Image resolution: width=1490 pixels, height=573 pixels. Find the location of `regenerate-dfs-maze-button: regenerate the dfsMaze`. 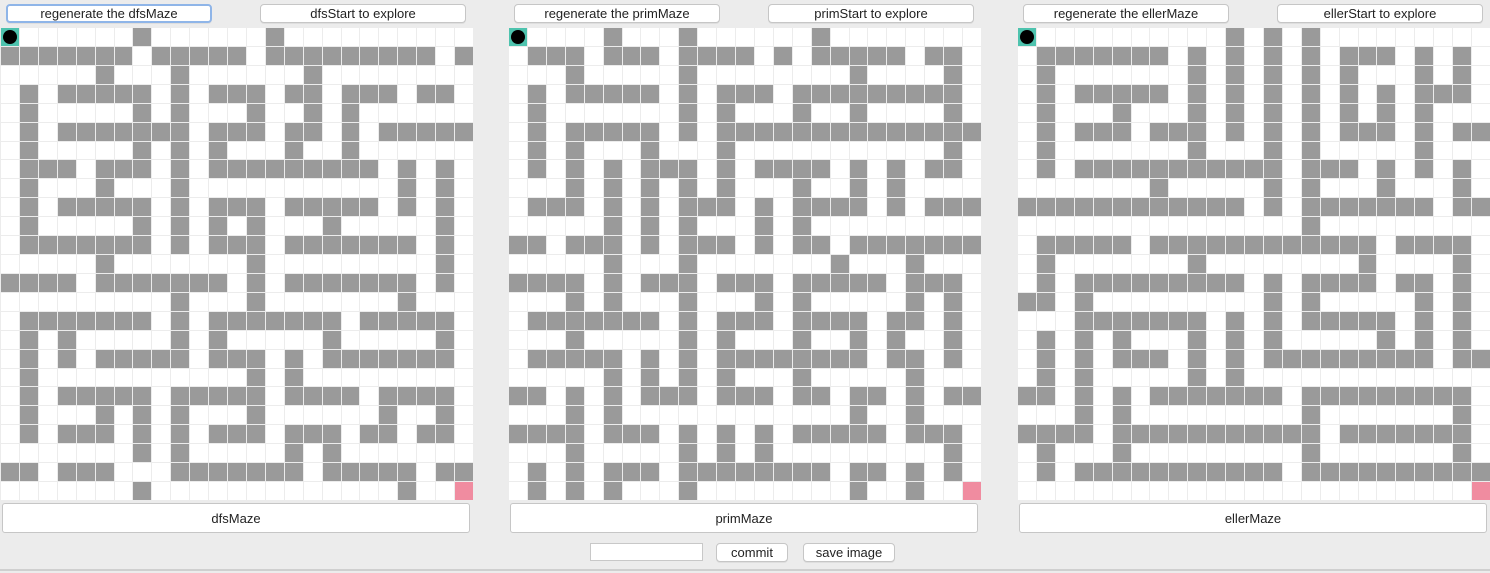

regenerate-dfs-maze-button: regenerate the dfsMaze is located at coordinates (109, 13).